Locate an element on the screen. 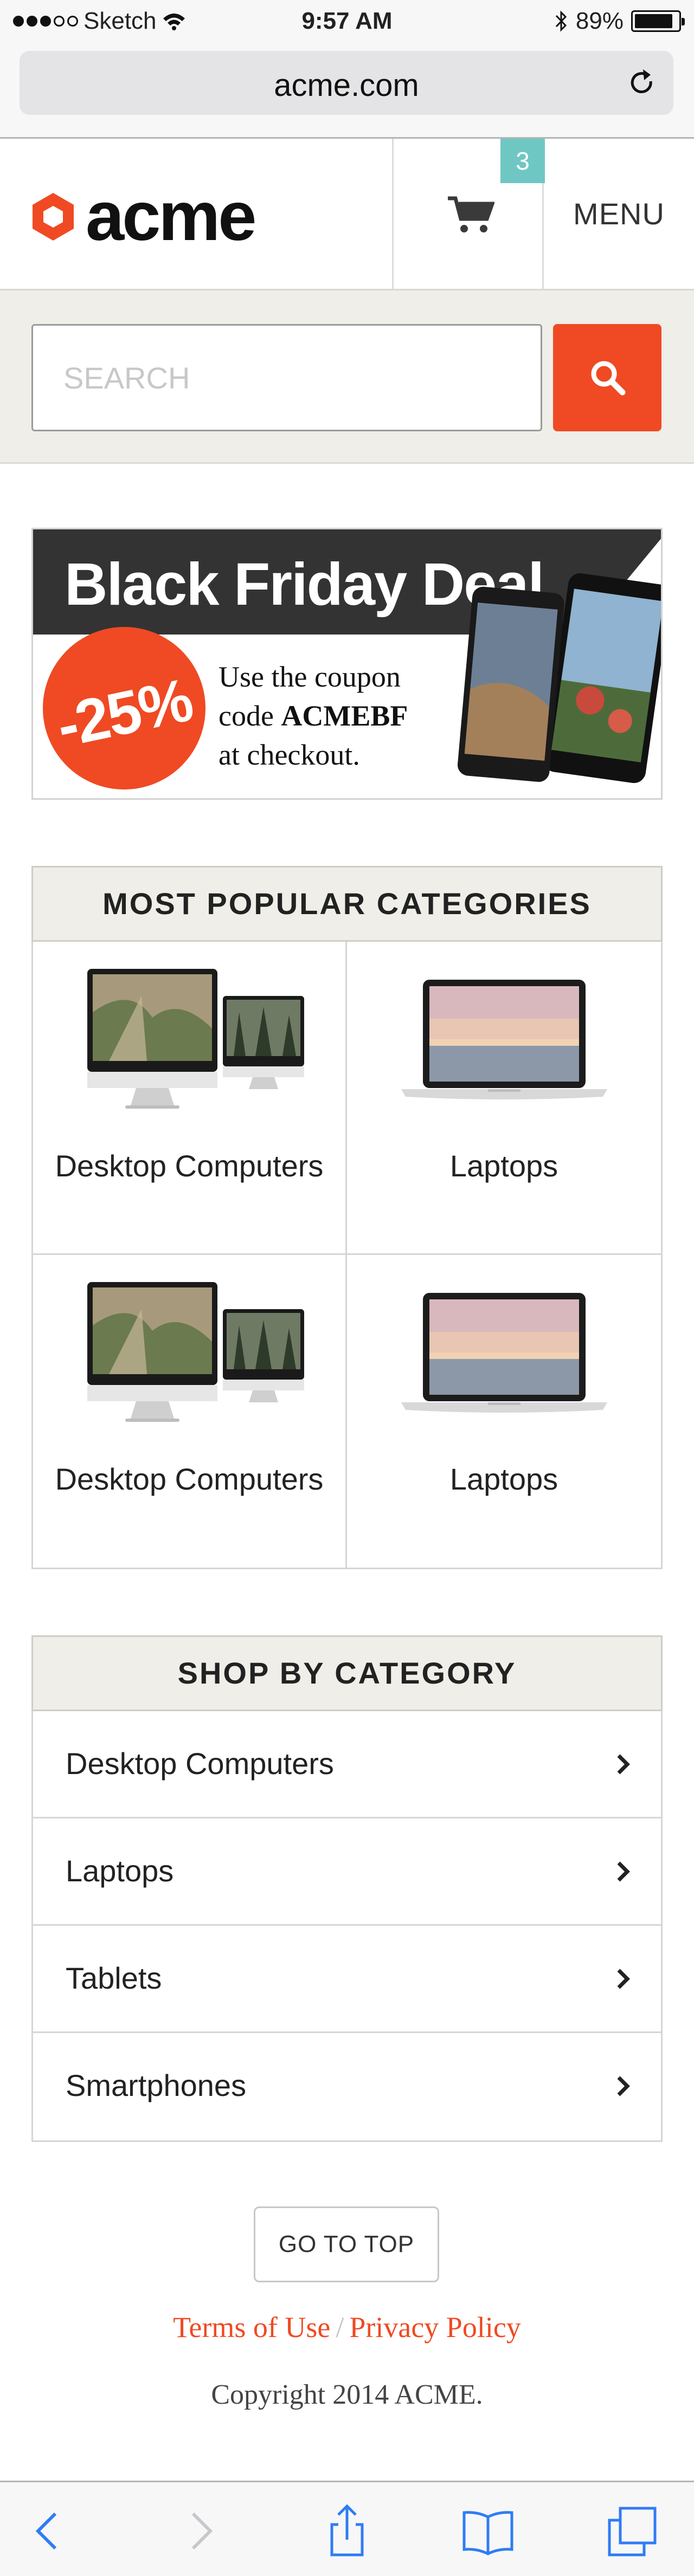 Image resolution: width=694 pixels, height=2576 pixels. battery-level is located at coordinates (654, 21).